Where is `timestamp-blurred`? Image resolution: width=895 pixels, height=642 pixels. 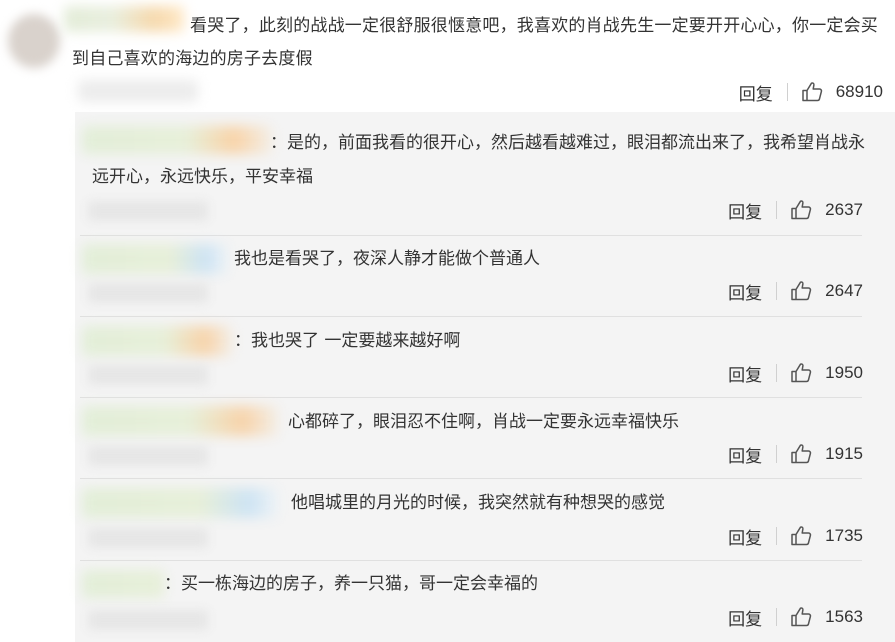 timestamp-blurred is located at coordinates (138, 91).